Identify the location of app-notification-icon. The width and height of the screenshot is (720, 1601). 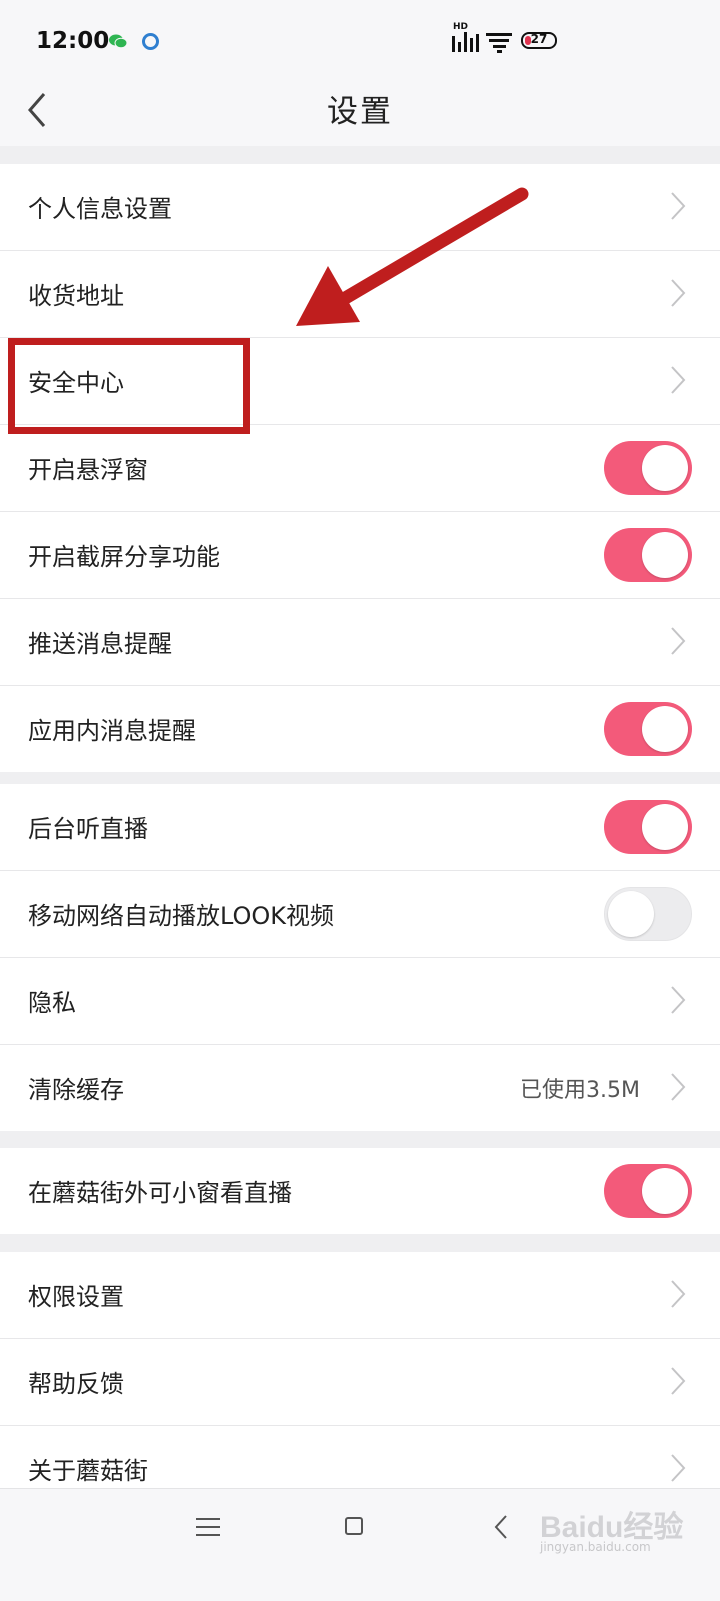
(150, 41).